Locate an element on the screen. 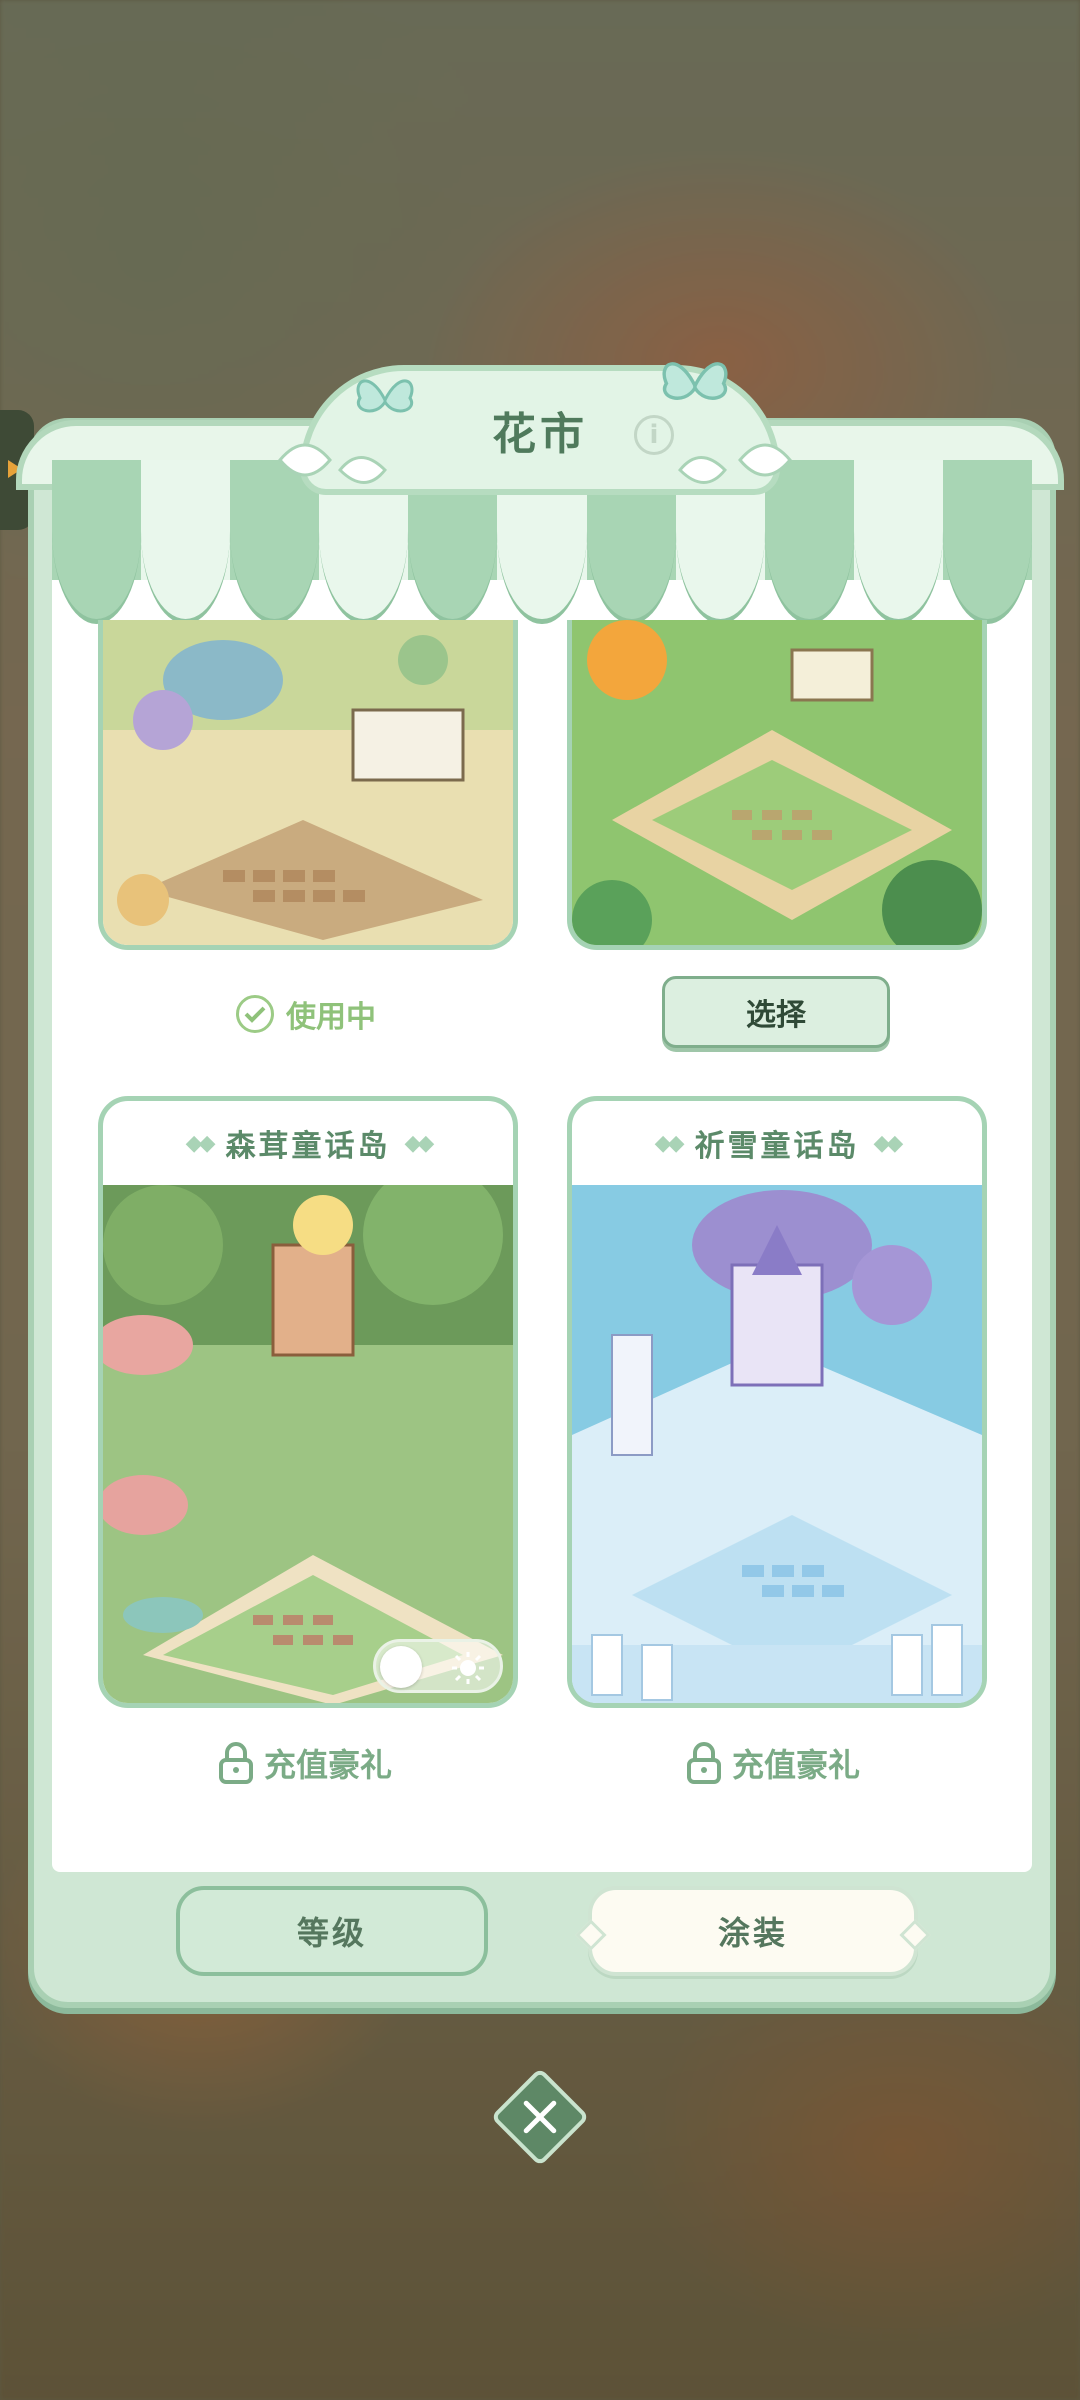  check-circle-icon is located at coordinates (255, 1014).